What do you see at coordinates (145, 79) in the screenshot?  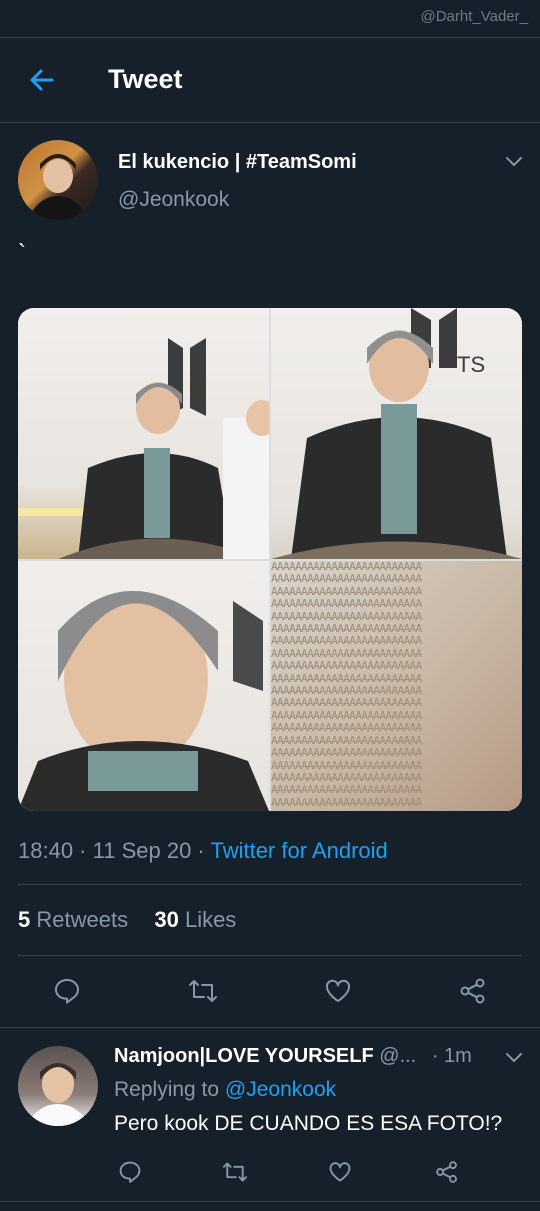 I see `page-title: Tweet` at bounding box center [145, 79].